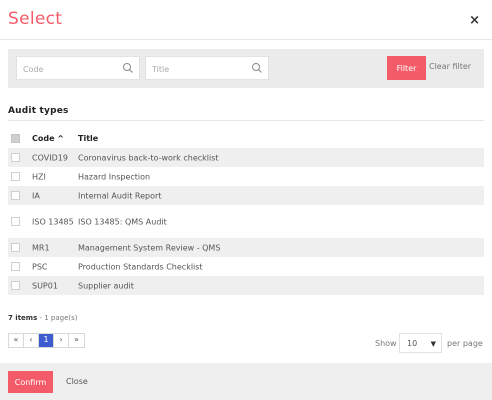 Image resolution: width=492 pixels, height=400 pixels. What do you see at coordinates (149, 247) in the screenshot?
I see `row-title: Management System Review - QMS` at bounding box center [149, 247].